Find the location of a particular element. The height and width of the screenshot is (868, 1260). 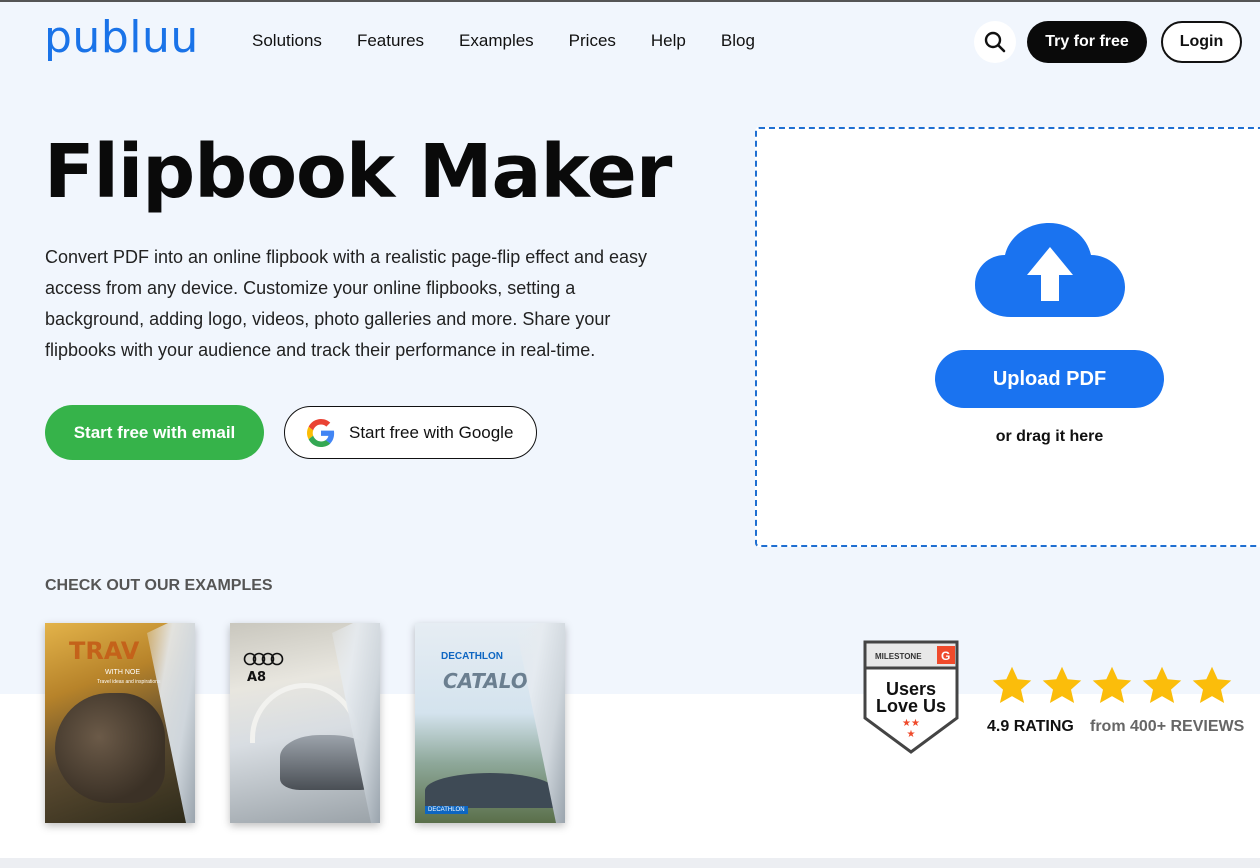

svg-text: G is located at coordinates (945, 656).